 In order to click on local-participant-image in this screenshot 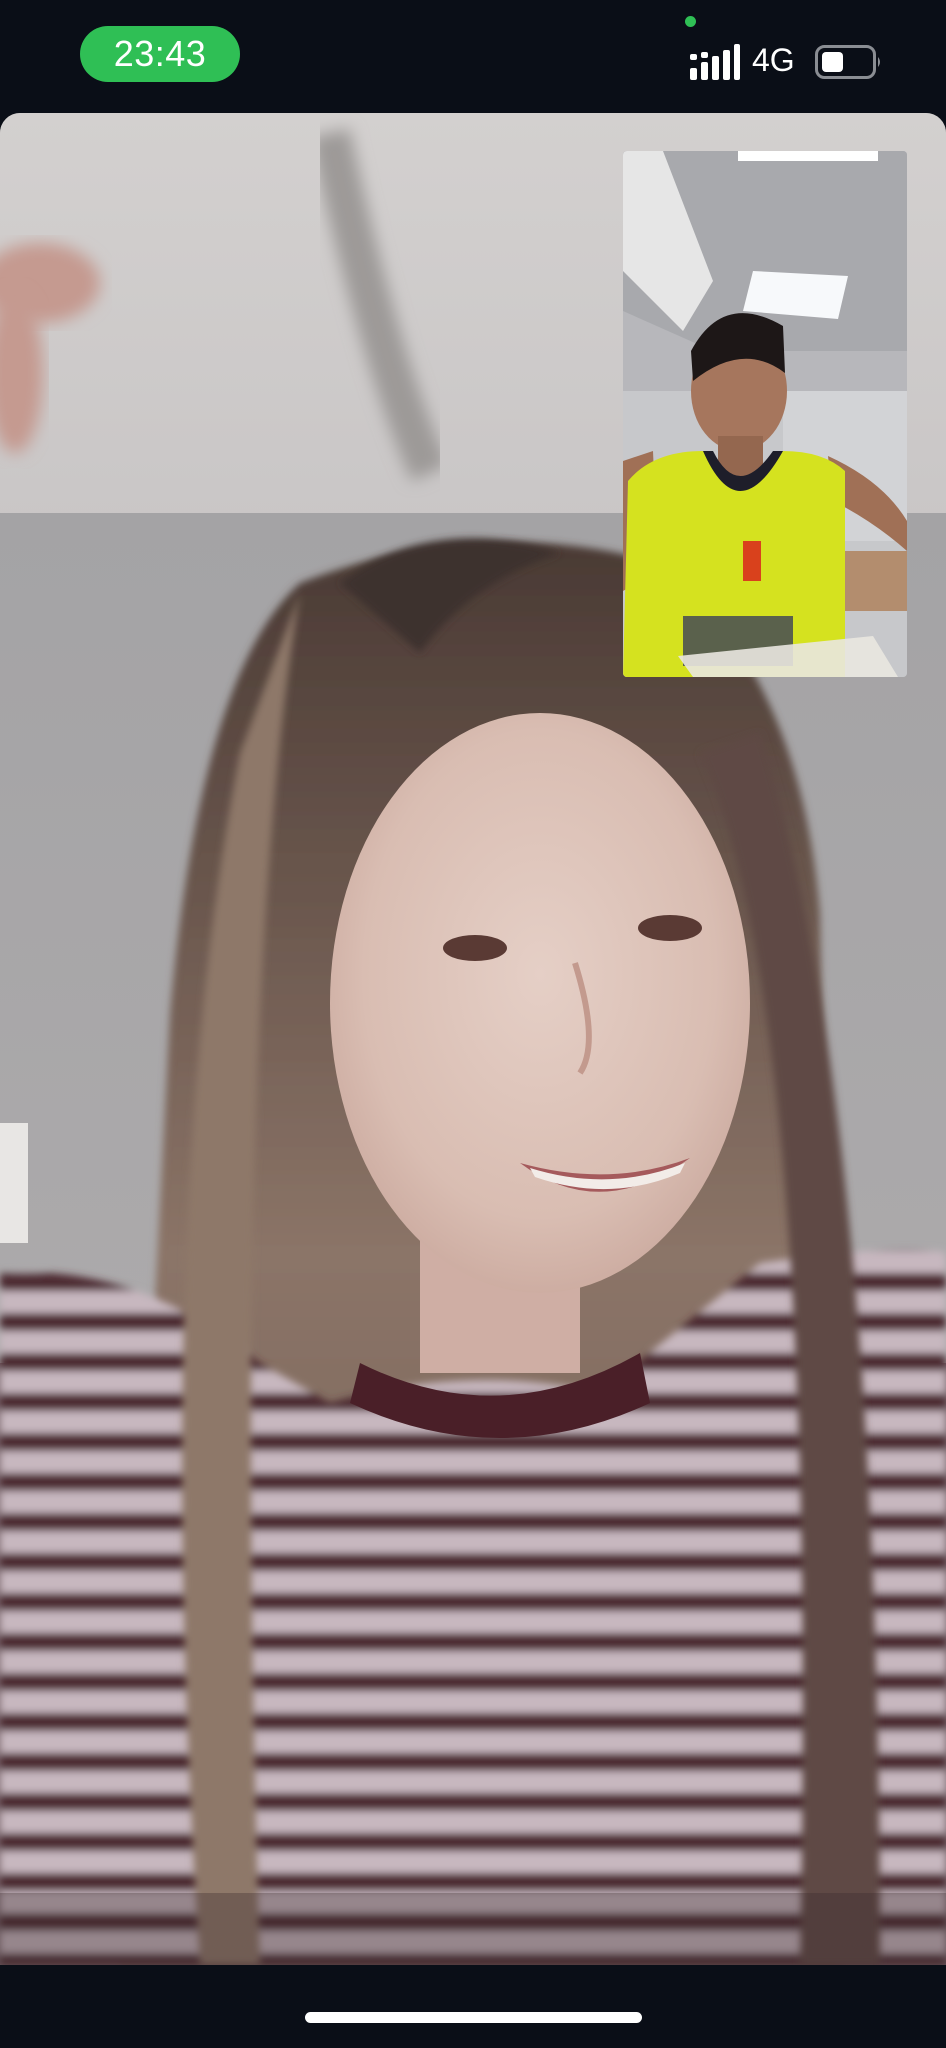, I will do `click(765, 414)`.